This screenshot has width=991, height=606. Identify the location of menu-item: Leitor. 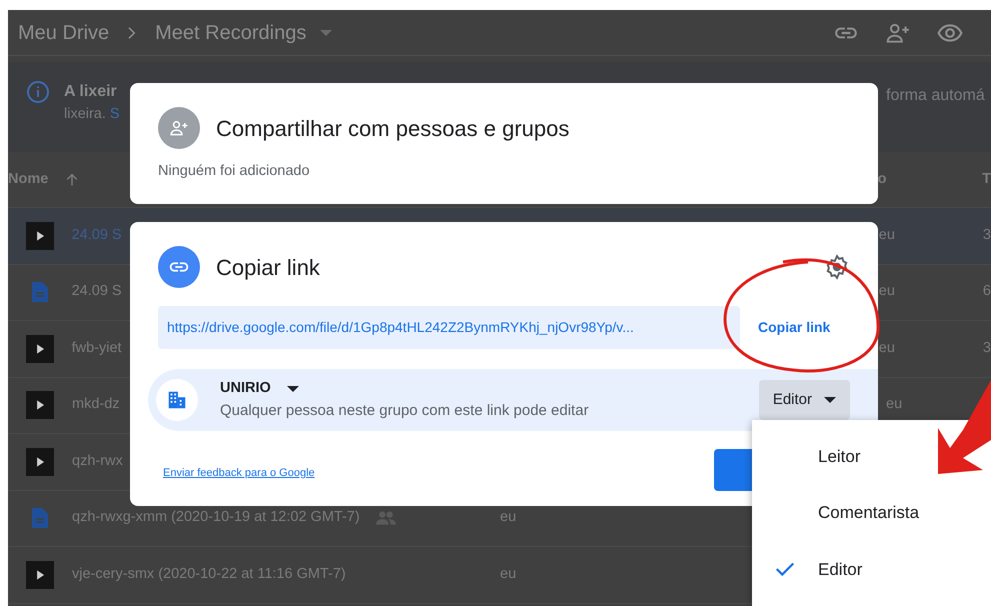
(871, 456).